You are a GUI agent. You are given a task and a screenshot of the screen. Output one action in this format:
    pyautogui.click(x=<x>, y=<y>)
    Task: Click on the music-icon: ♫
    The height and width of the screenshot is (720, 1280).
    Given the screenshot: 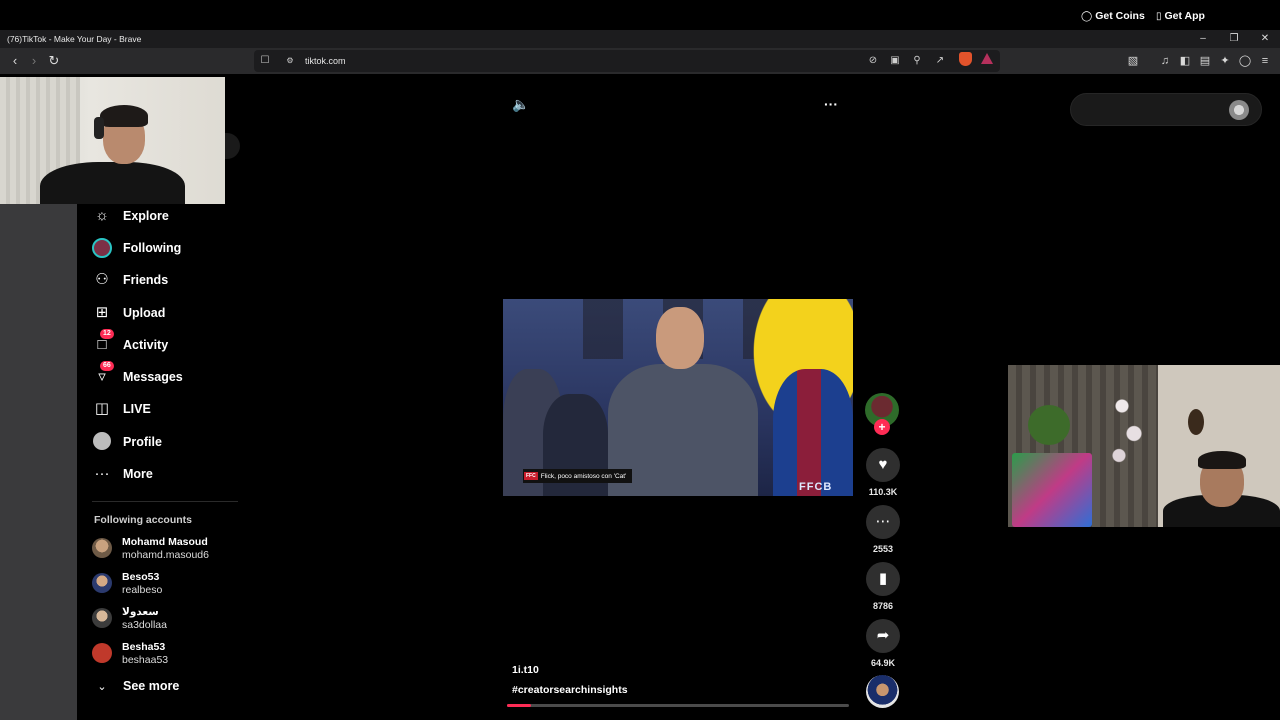 What is the action you would take?
    pyautogui.click(x=1165, y=61)
    